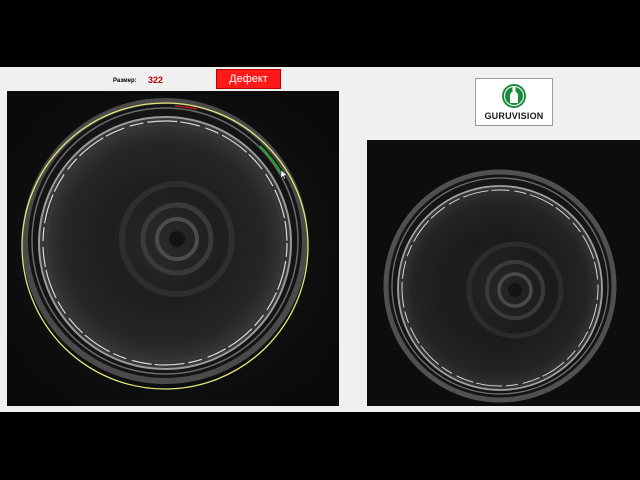 The width and height of the screenshot is (640, 480). I want to click on size-value: 322, so click(156, 80).